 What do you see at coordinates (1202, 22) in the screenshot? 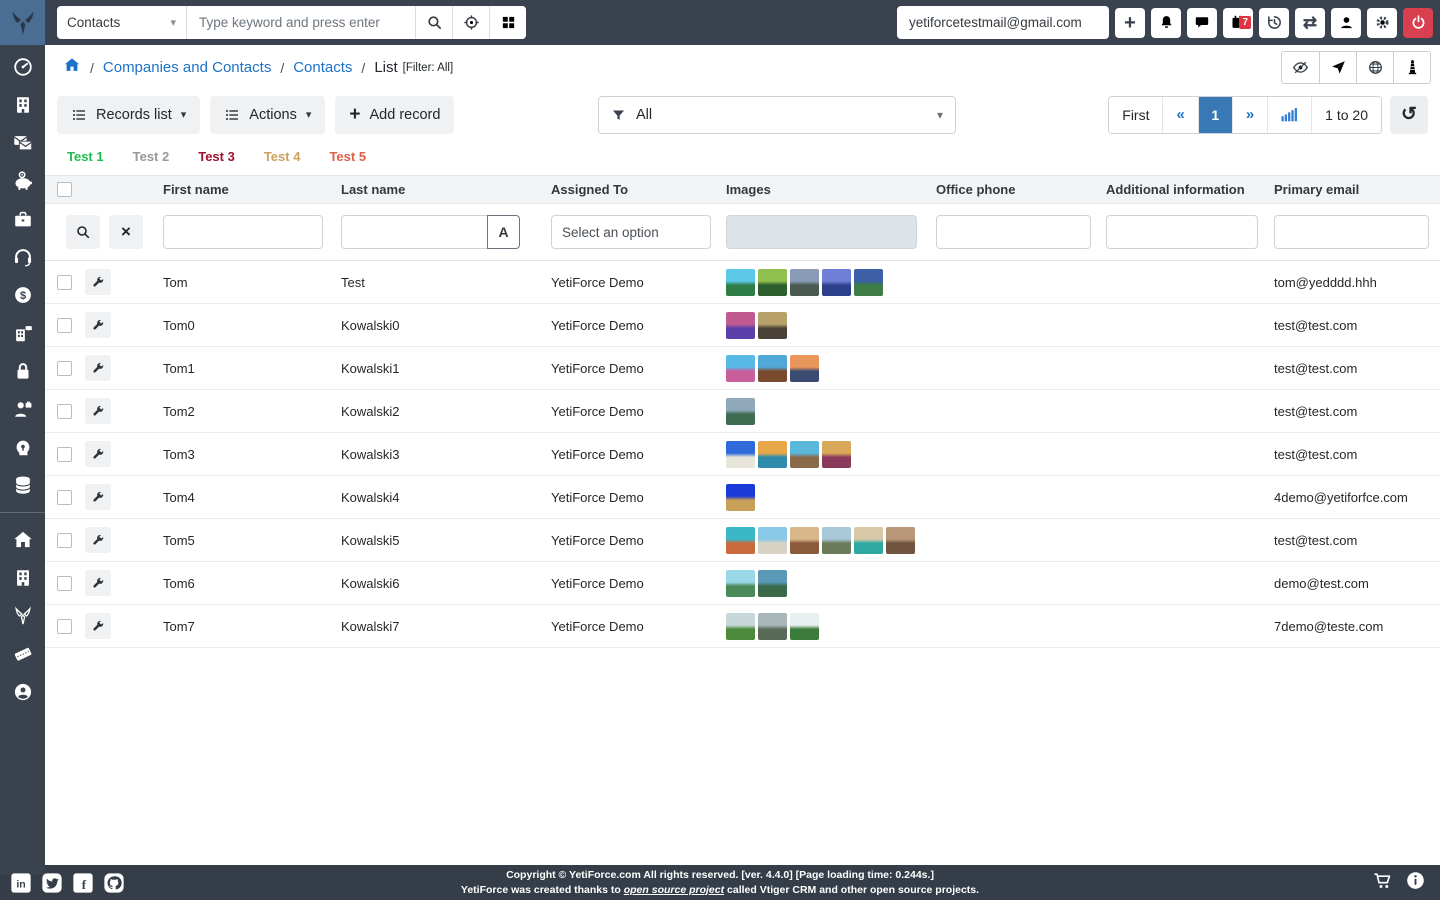
I see `chat-button` at bounding box center [1202, 22].